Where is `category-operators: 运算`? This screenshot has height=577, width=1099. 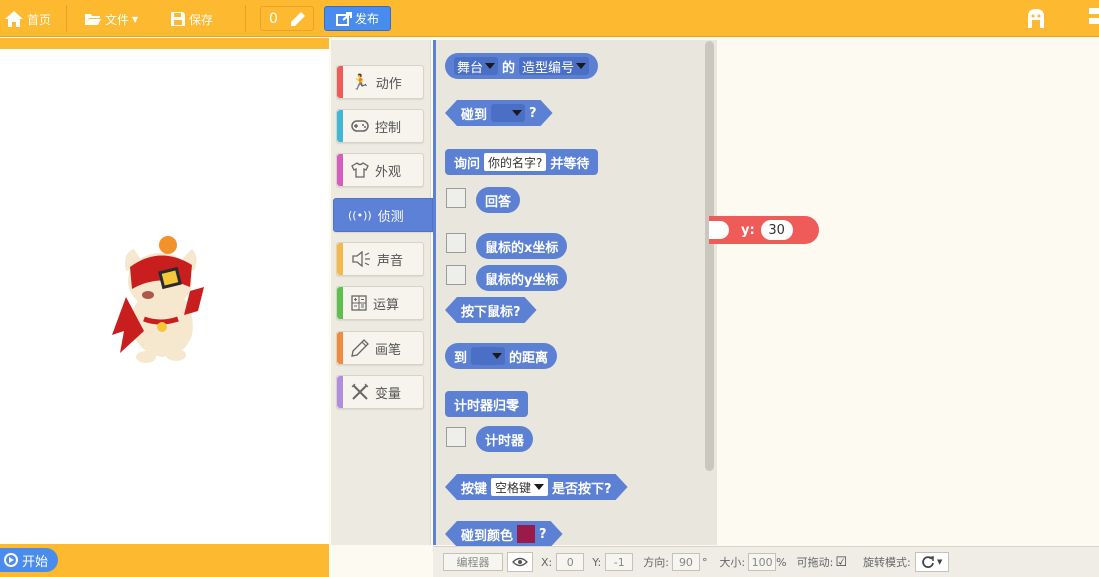
category-operators: 运算 is located at coordinates (380, 303).